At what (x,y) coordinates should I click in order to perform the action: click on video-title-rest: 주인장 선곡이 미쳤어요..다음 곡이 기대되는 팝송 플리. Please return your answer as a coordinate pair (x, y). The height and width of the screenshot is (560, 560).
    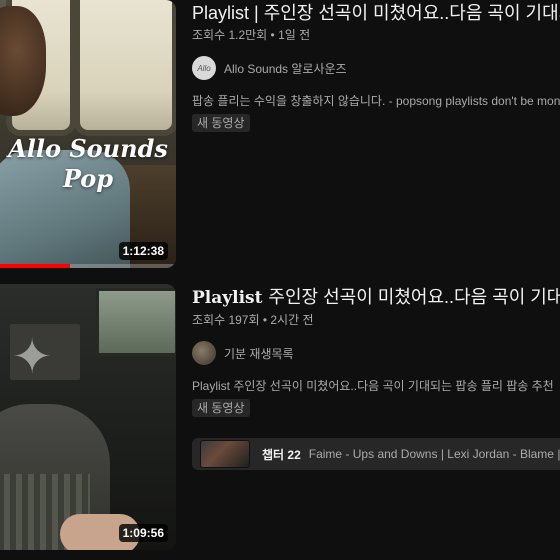
    Looking at the image, I should click on (414, 297).